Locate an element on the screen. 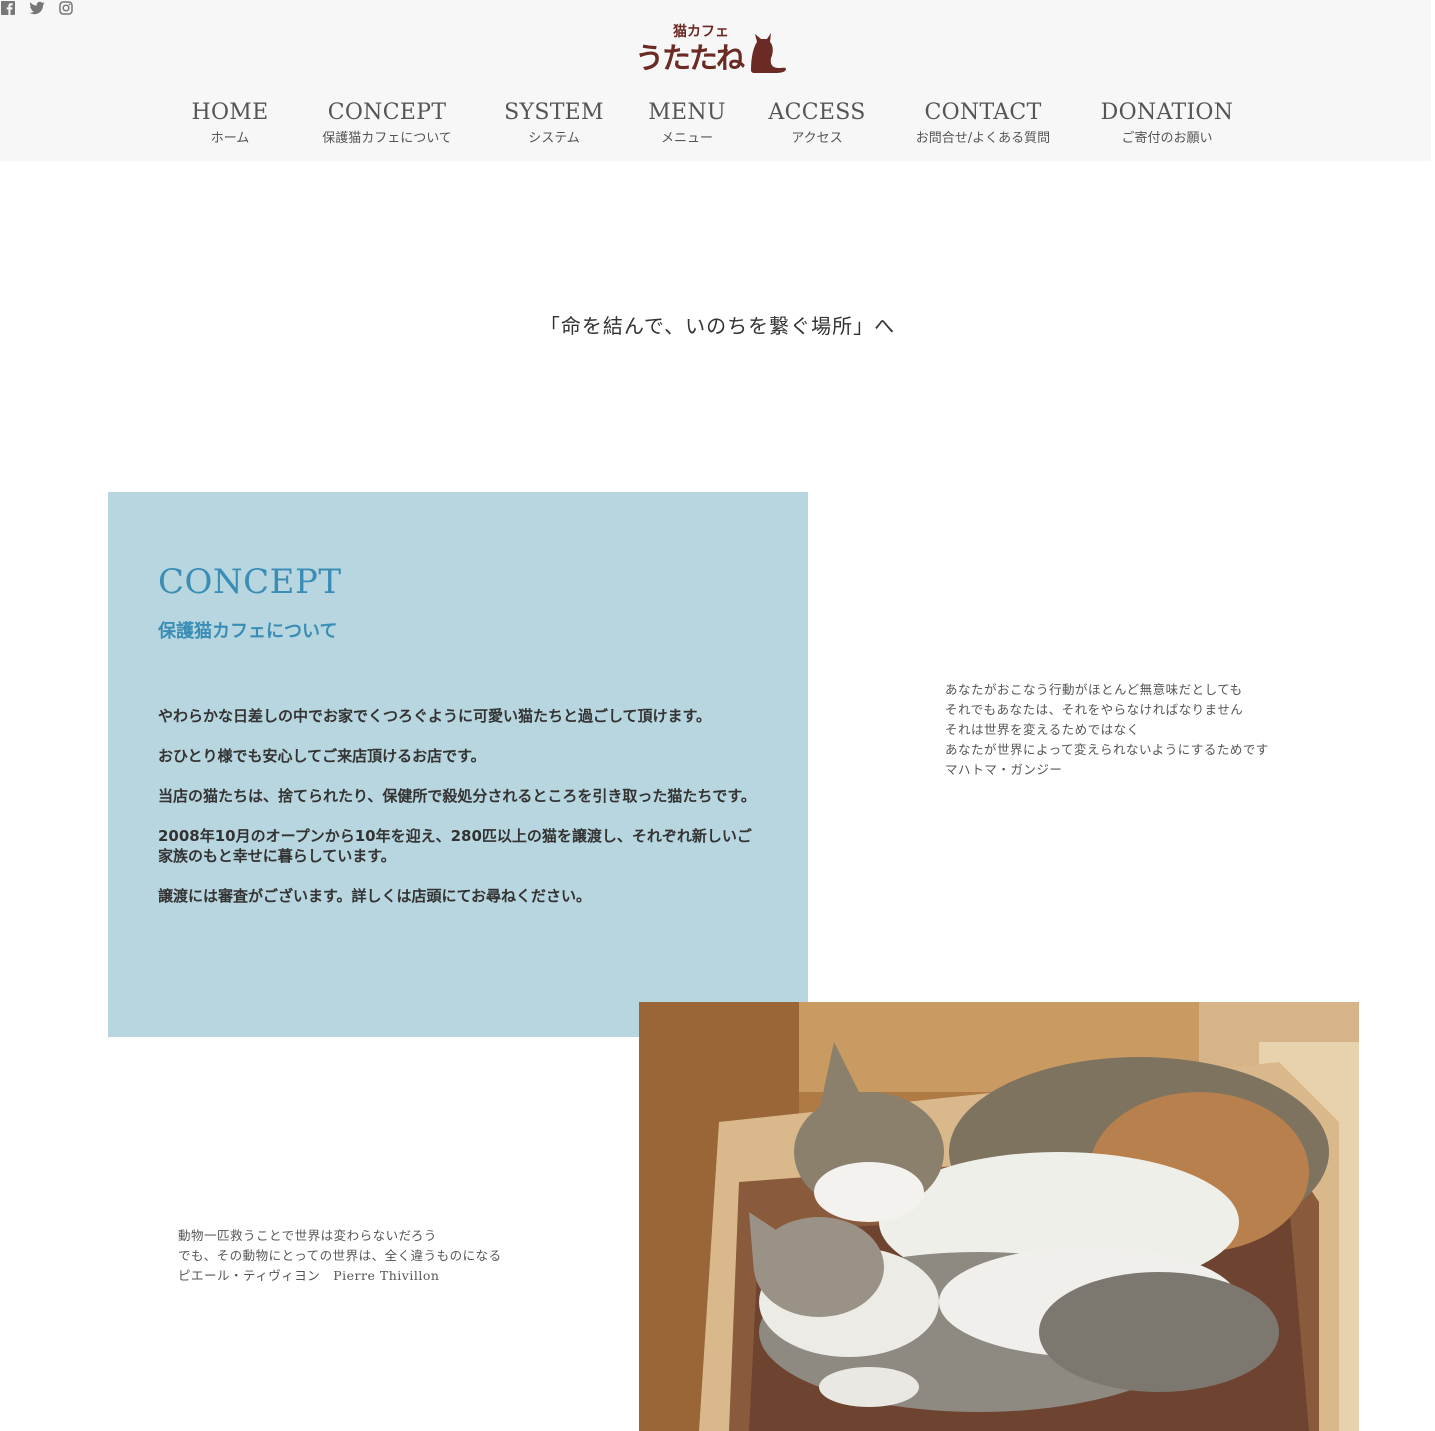 The image size is (1435, 1431). nav-access-en: ACCESS is located at coordinates (817, 112).